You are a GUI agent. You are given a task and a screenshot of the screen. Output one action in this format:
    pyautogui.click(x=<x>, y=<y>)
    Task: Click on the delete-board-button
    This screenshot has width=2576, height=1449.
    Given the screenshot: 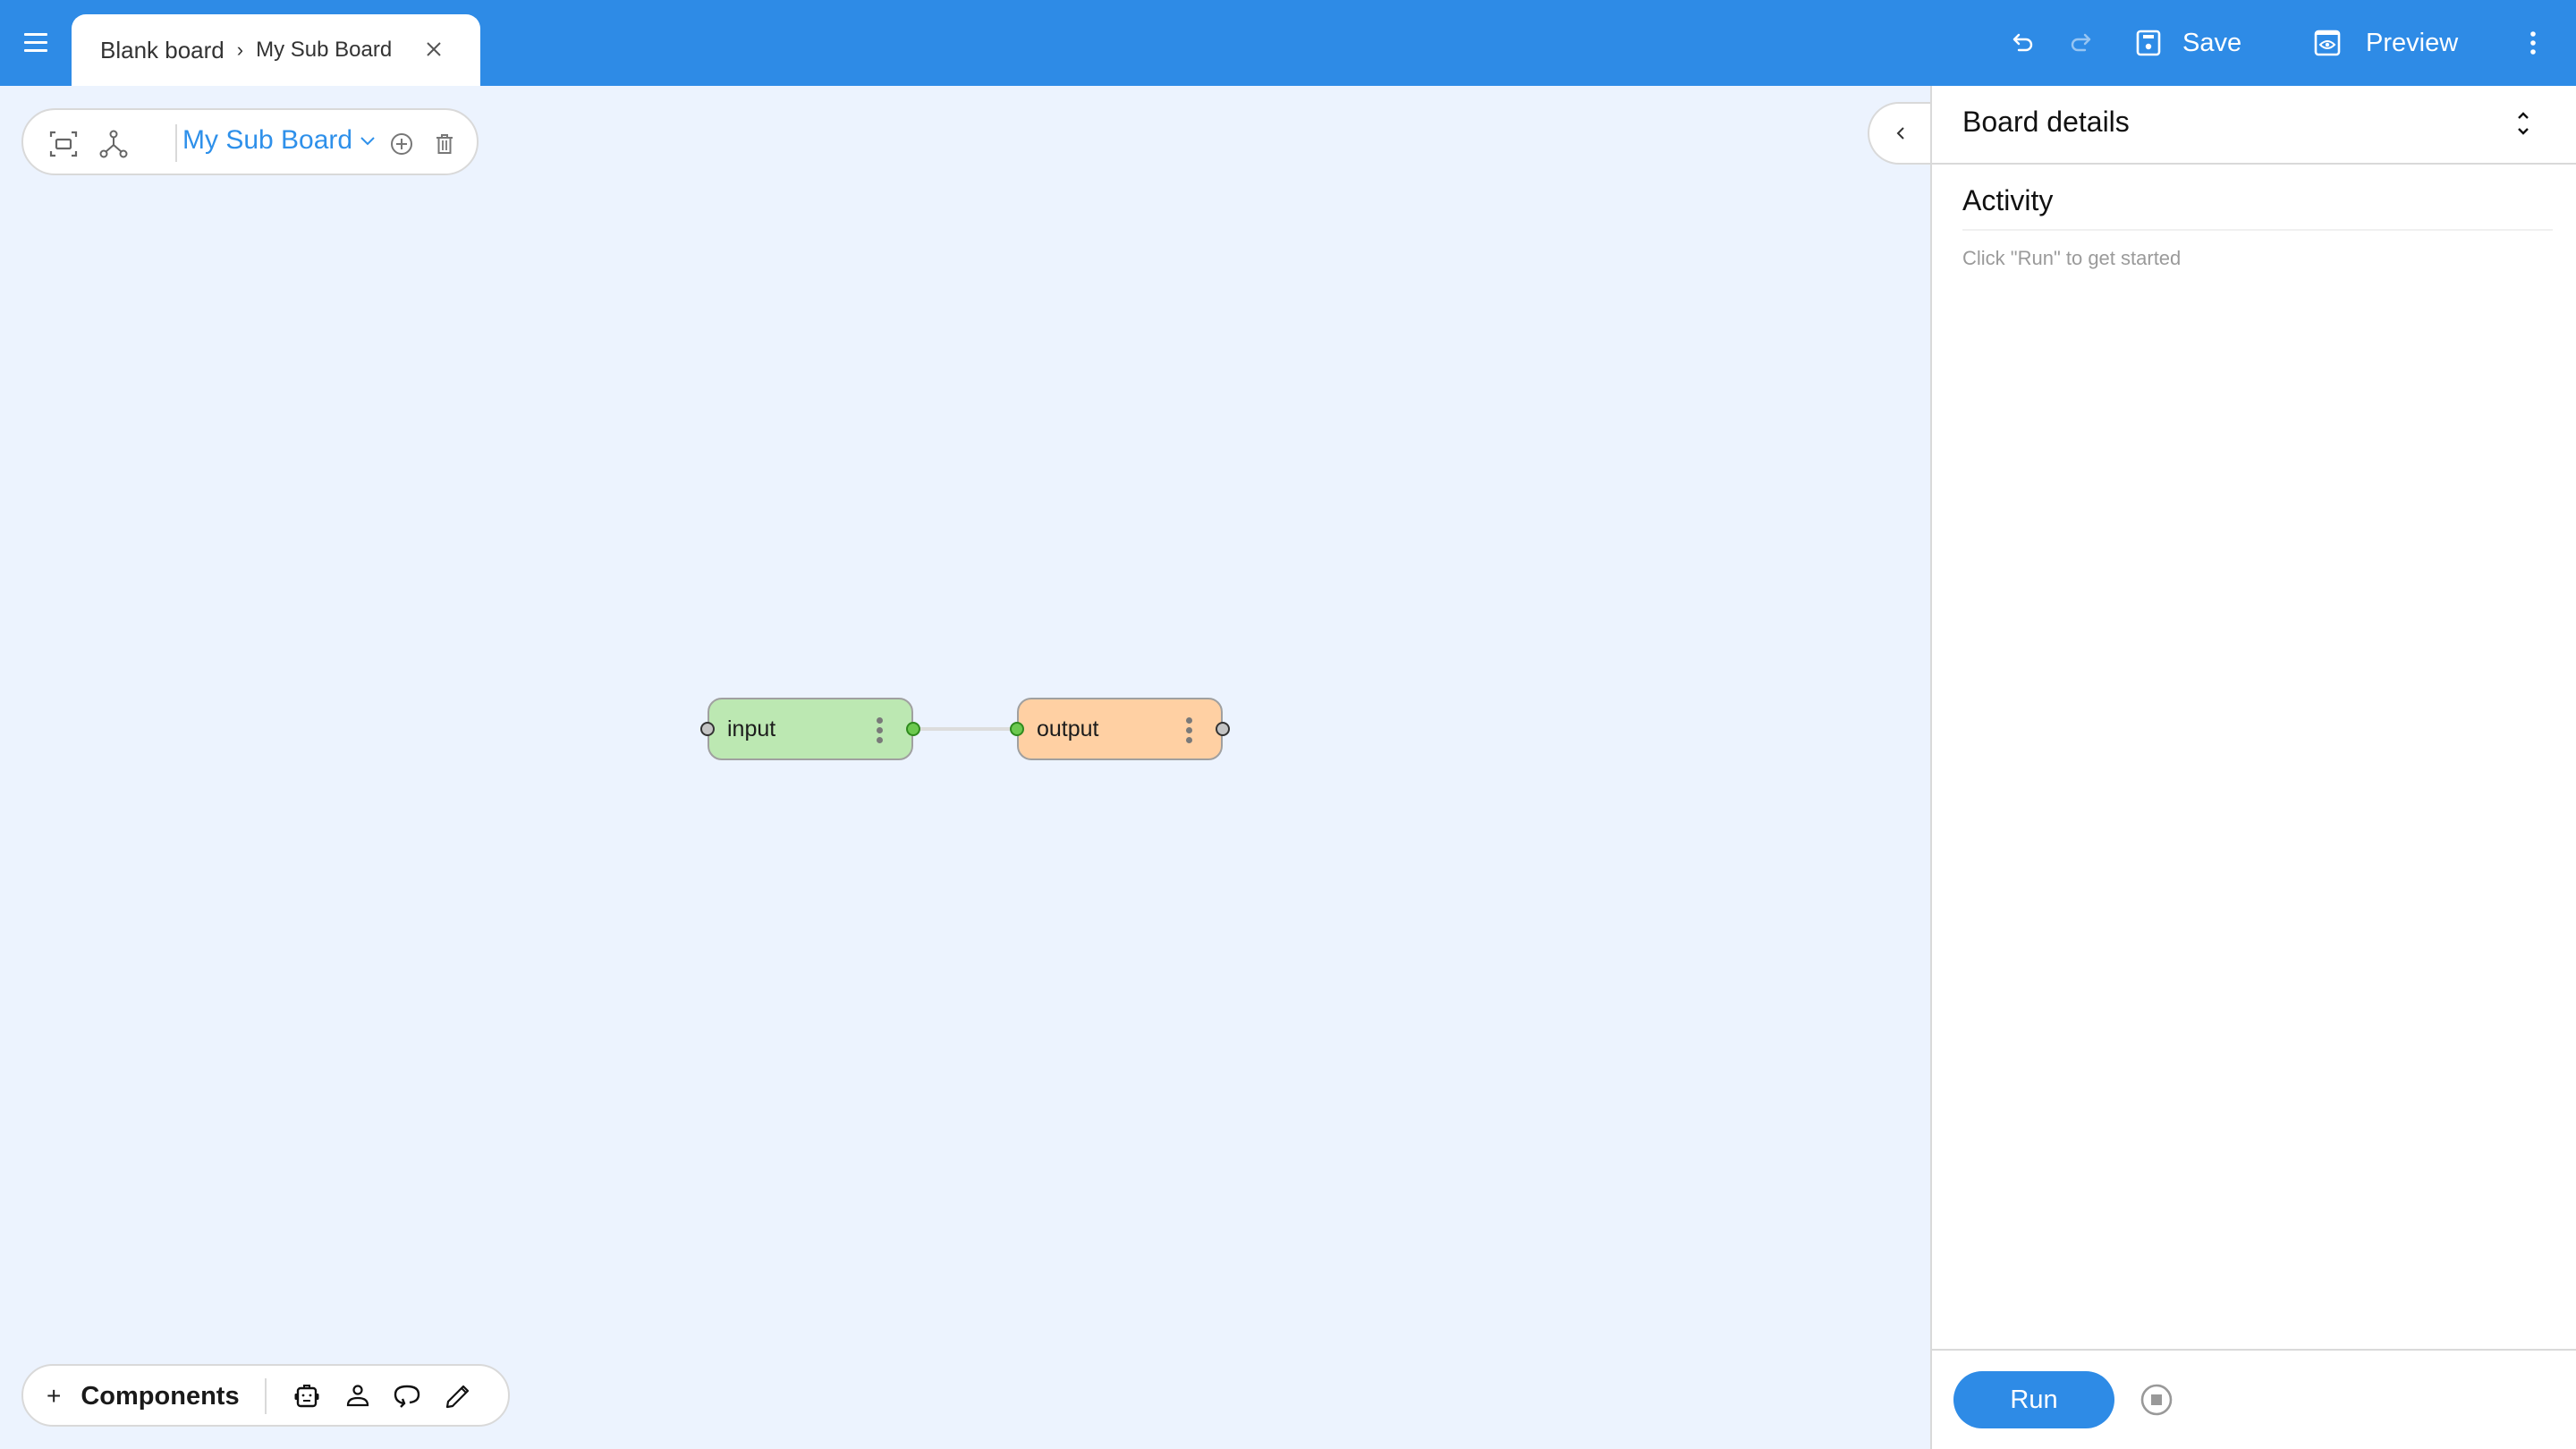 What is the action you would take?
    pyautogui.click(x=444, y=144)
    